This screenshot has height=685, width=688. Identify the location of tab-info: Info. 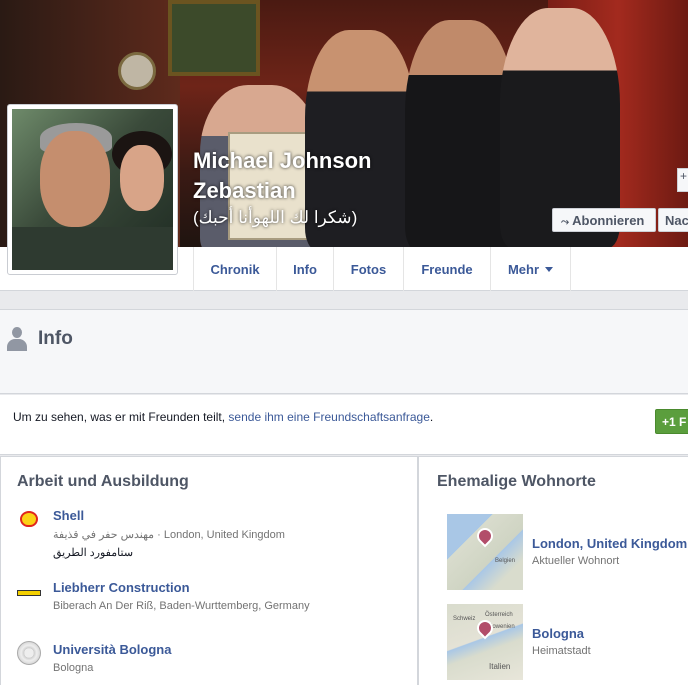
(304, 269).